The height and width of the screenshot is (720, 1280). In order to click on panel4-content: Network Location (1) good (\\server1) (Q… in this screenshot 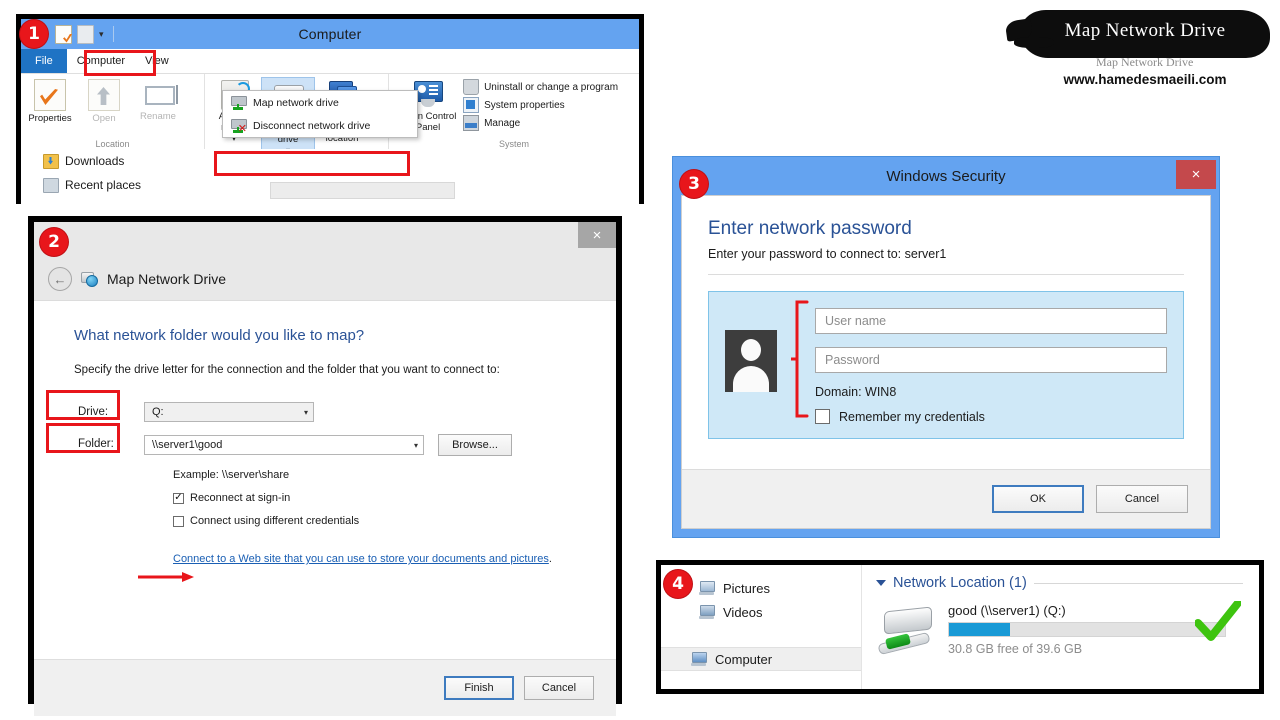, I will do `click(1060, 627)`.